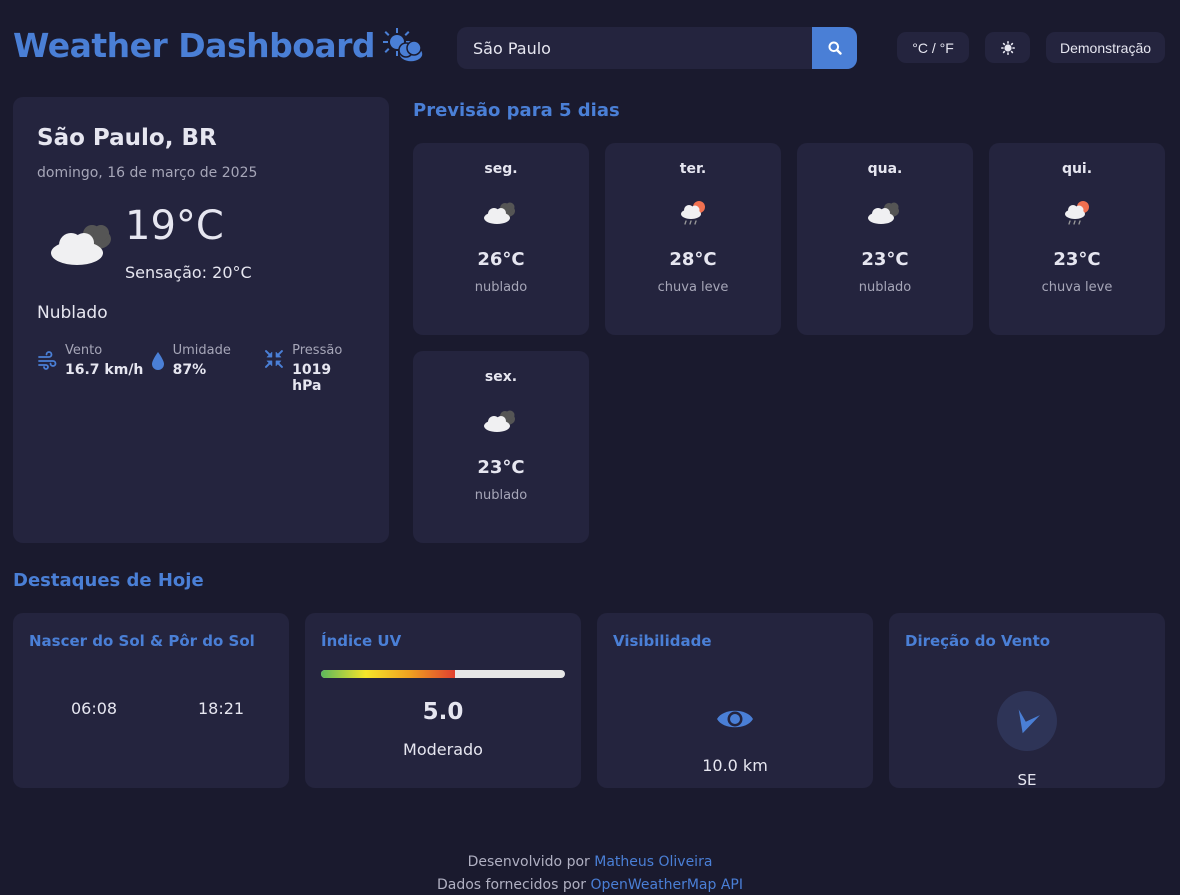 Image resolution: width=1180 pixels, height=895 pixels. What do you see at coordinates (108, 580) in the screenshot?
I see `highlights-title: Destaques de Hoje` at bounding box center [108, 580].